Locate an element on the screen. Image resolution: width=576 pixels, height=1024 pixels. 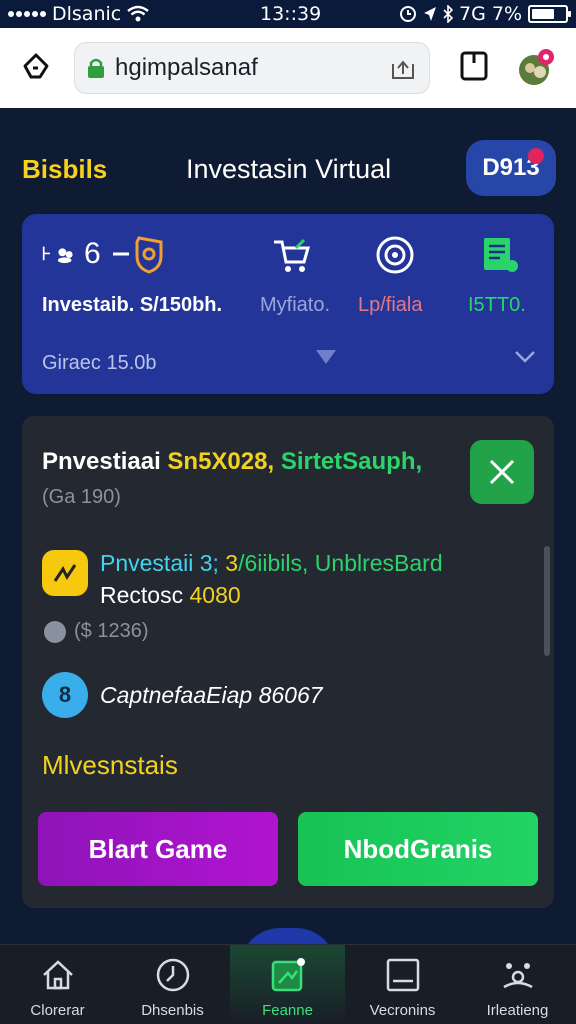
avatar-icon is located at coordinates (536, 67).